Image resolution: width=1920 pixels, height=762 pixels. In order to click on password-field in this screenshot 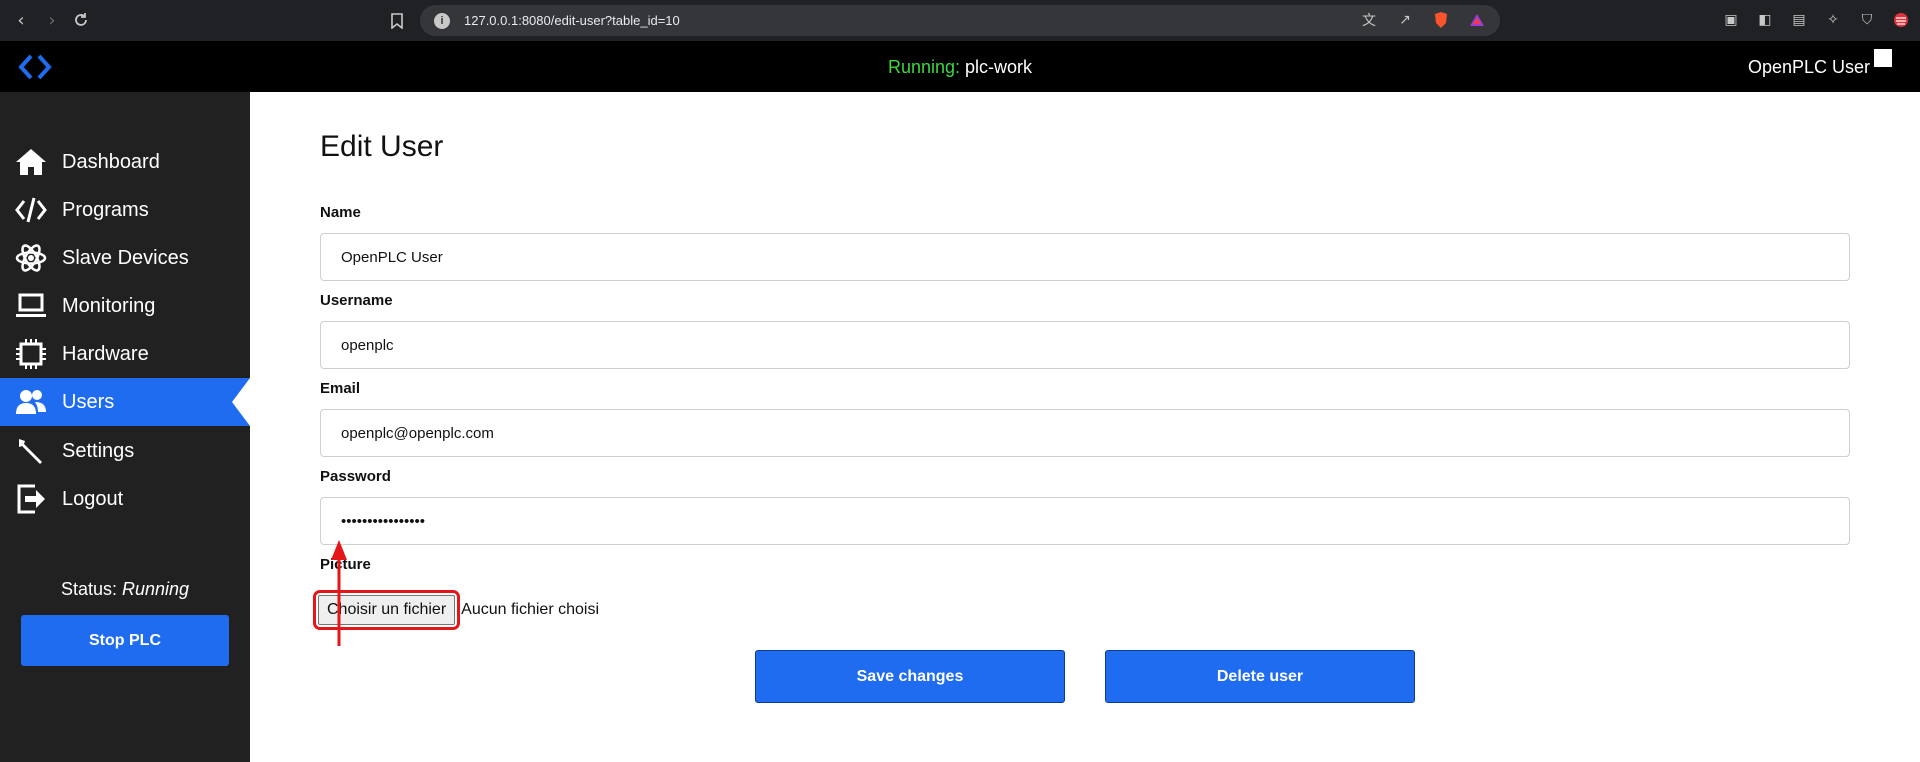, I will do `click(1085, 521)`.